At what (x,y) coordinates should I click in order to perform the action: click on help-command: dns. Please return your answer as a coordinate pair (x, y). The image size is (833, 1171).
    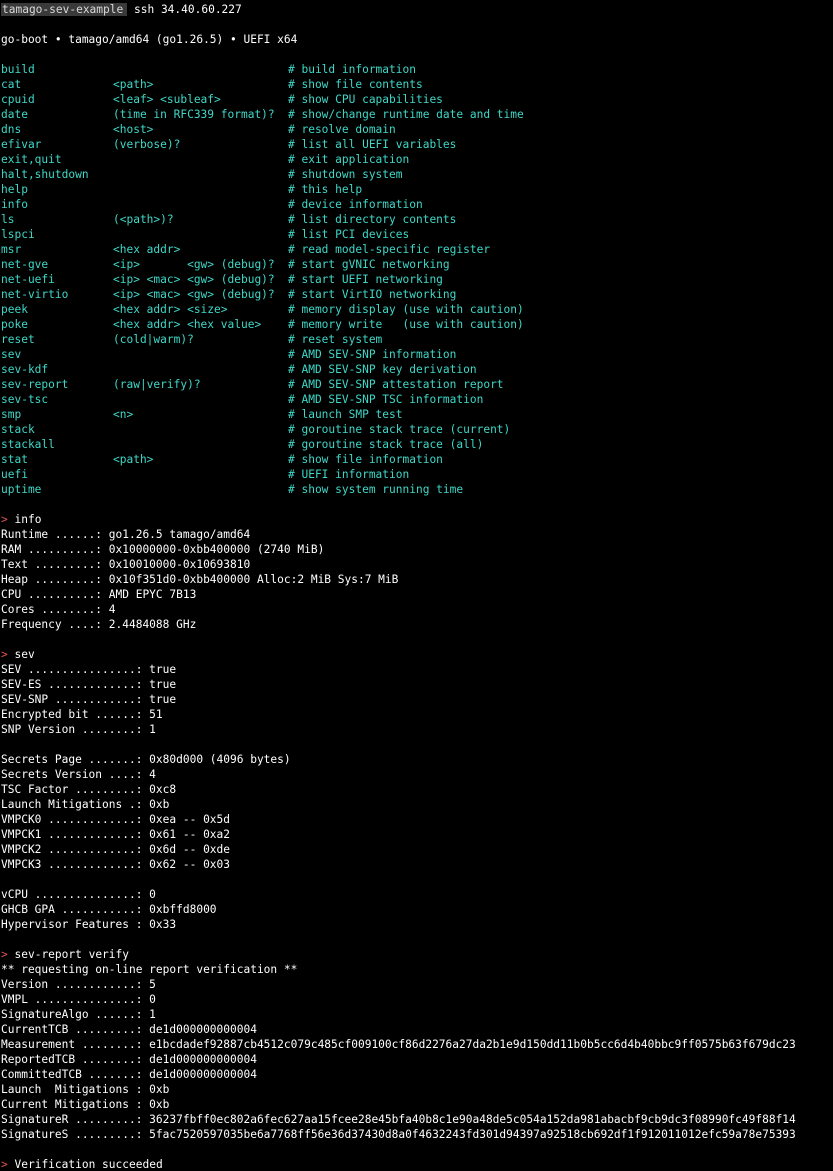
    Looking at the image, I should click on (11, 129).